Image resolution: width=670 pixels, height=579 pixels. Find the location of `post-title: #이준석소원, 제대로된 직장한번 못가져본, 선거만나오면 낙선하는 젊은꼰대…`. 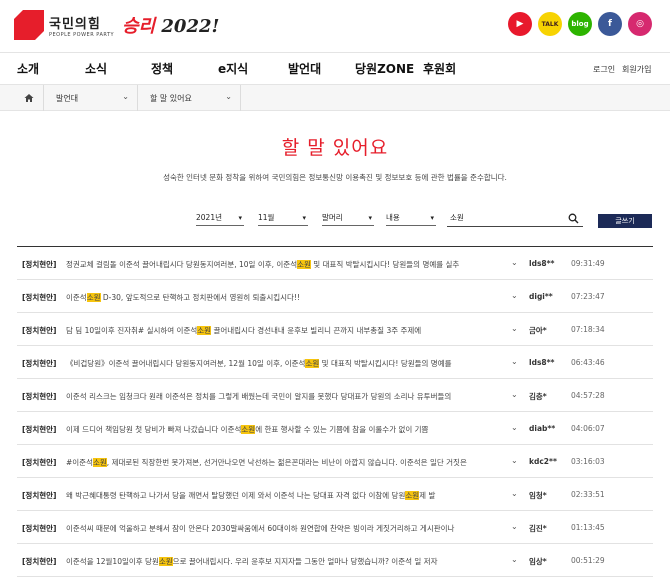

post-title: #이준석소원, 제대로된 직장한번 못가져본, 선거만나오면 낙선하는 젊은꼰대… is located at coordinates (282, 462).